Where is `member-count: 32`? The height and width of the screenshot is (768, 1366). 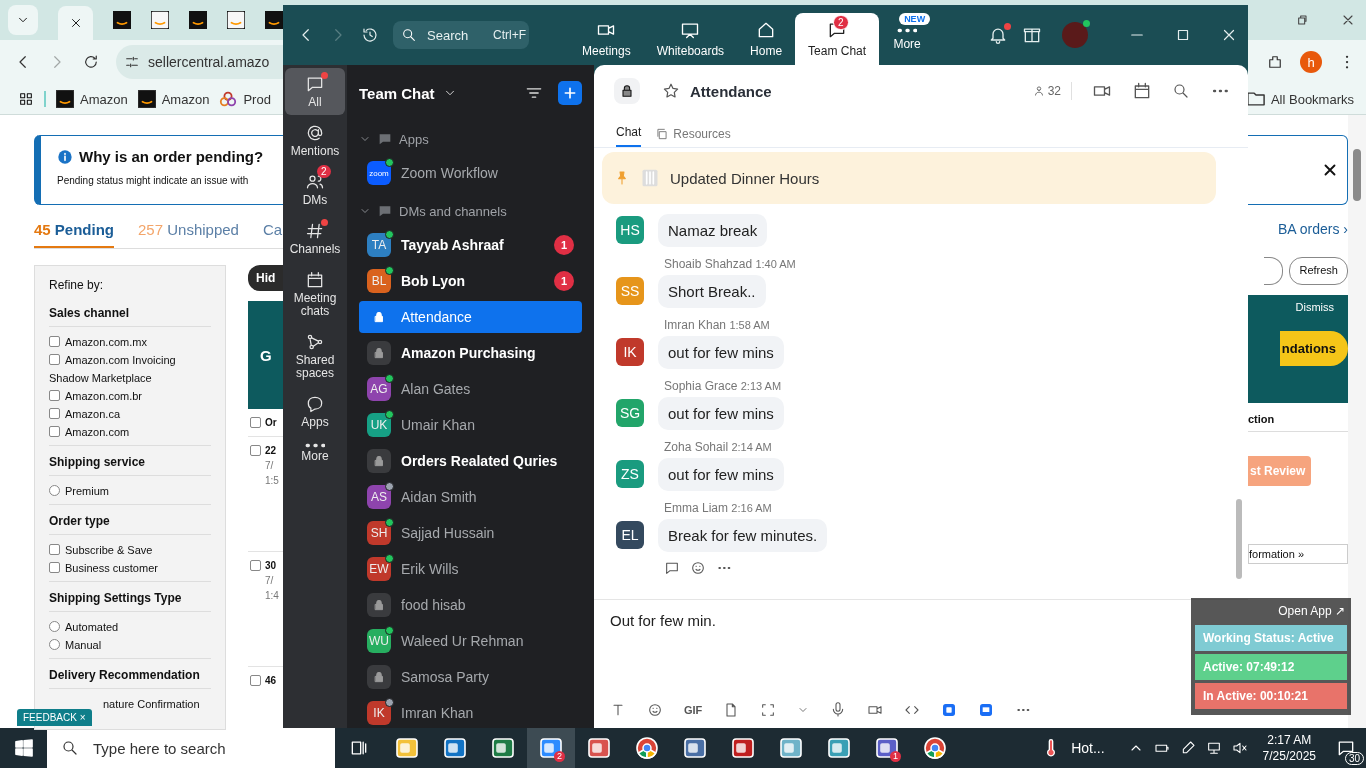
member-count: 32 is located at coordinates (1046, 91).